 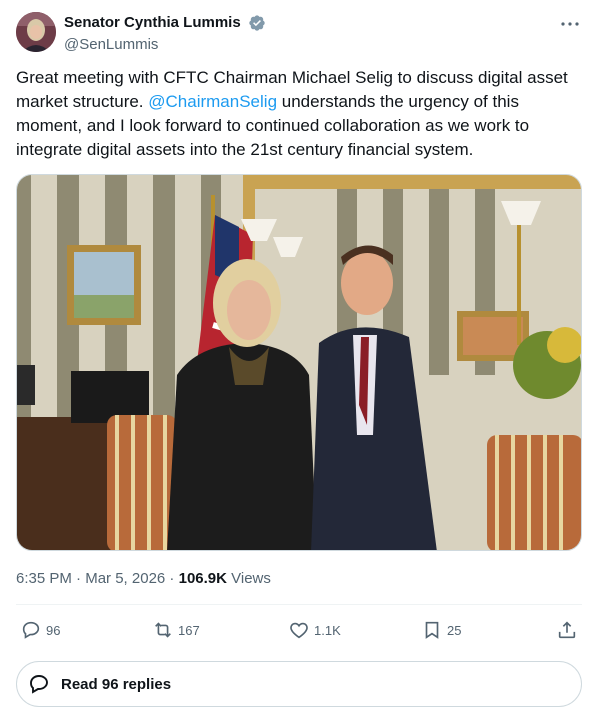 What do you see at coordinates (441, 630) in the screenshot?
I see `bookmark-button: 25` at bounding box center [441, 630].